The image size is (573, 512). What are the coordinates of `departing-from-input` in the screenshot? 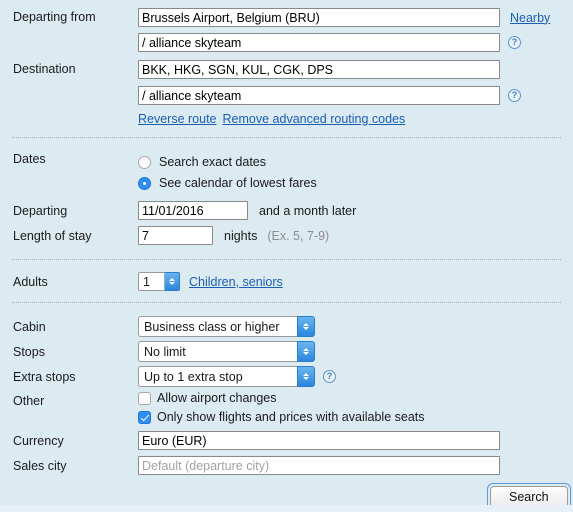 It's located at (319, 17).